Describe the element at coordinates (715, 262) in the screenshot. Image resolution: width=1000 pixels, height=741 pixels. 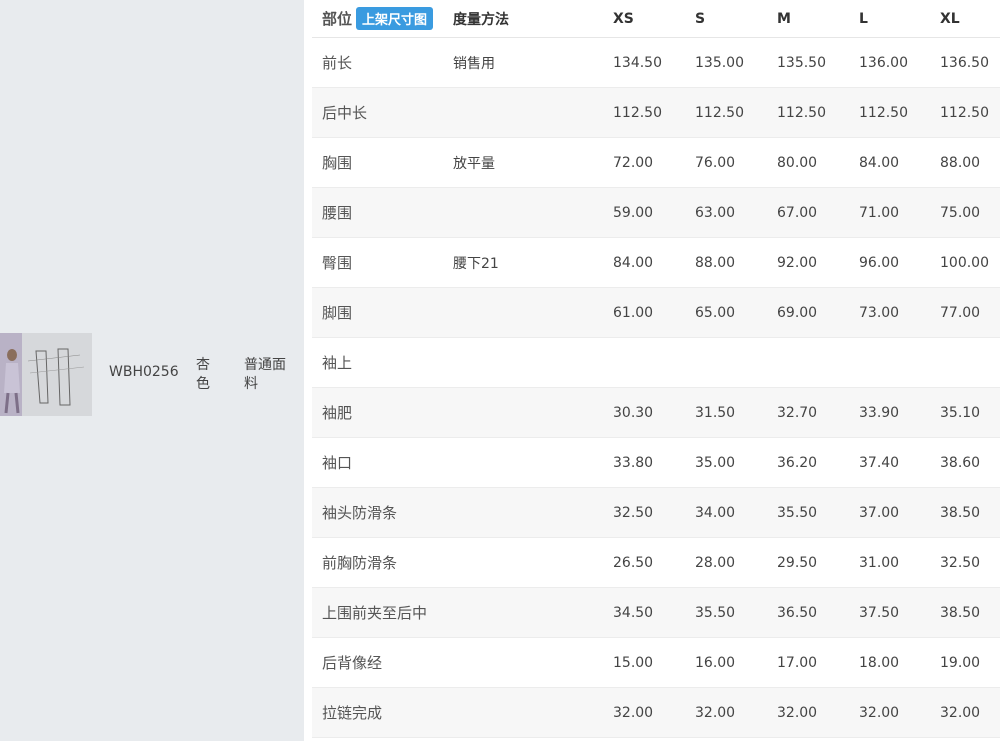
I see `row-size-s: 88.00` at that location.